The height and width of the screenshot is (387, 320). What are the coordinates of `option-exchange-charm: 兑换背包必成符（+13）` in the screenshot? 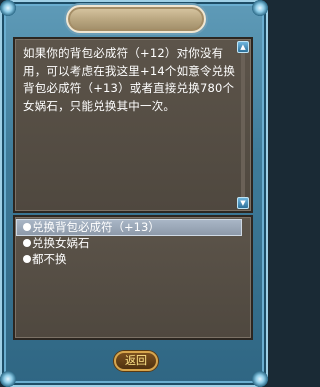 It's located at (129, 227).